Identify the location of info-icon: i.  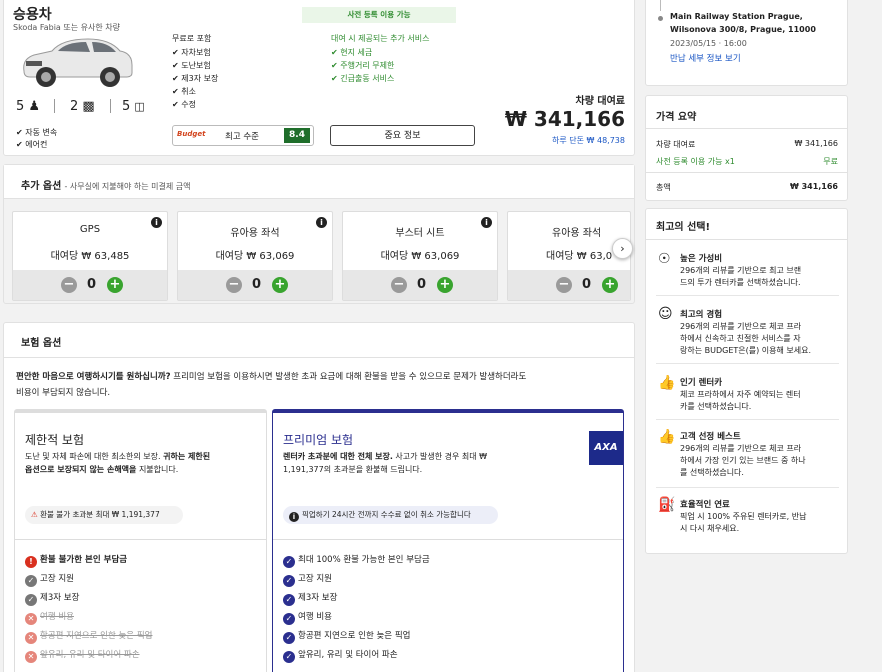
(294, 517).